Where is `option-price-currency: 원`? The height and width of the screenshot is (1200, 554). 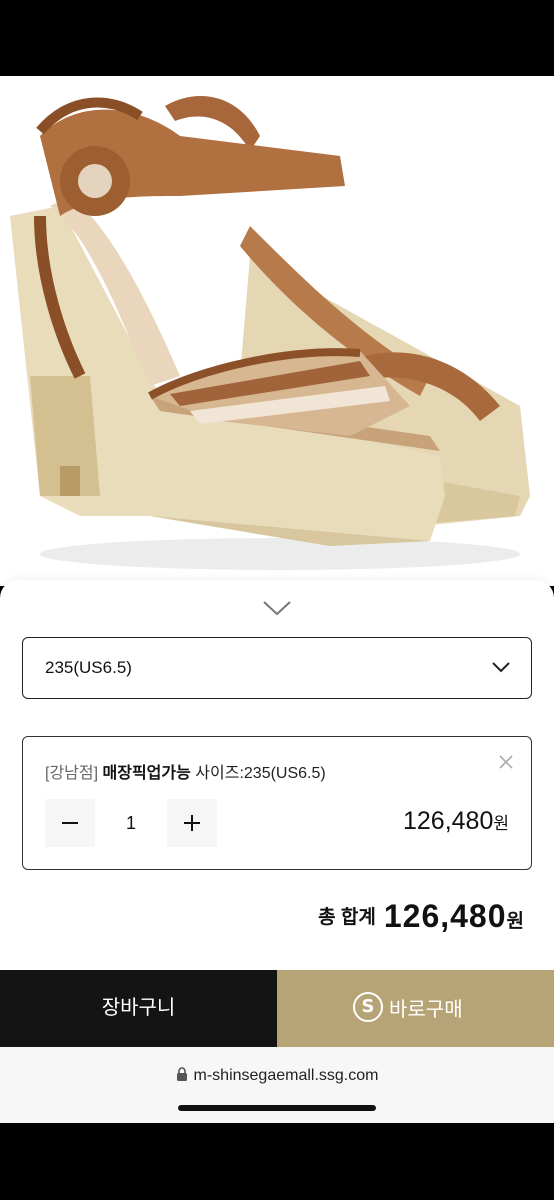
option-price-currency: 원 is located at coordinates (501, 823).